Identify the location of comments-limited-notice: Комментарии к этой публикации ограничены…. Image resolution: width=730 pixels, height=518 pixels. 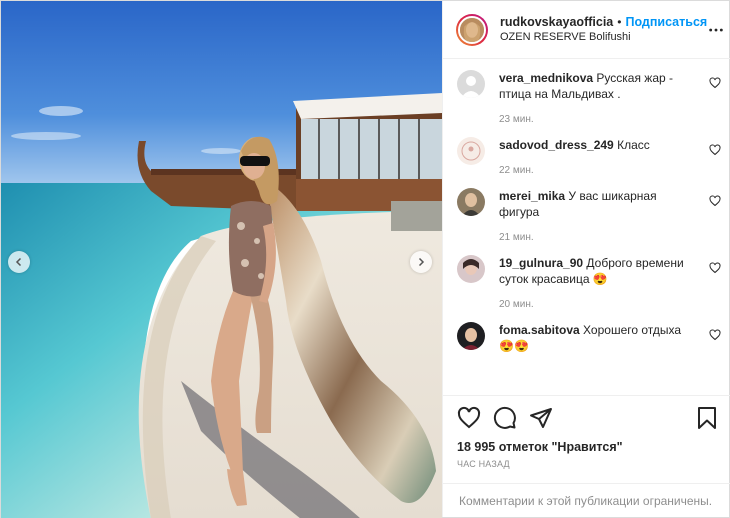
(586, 500).